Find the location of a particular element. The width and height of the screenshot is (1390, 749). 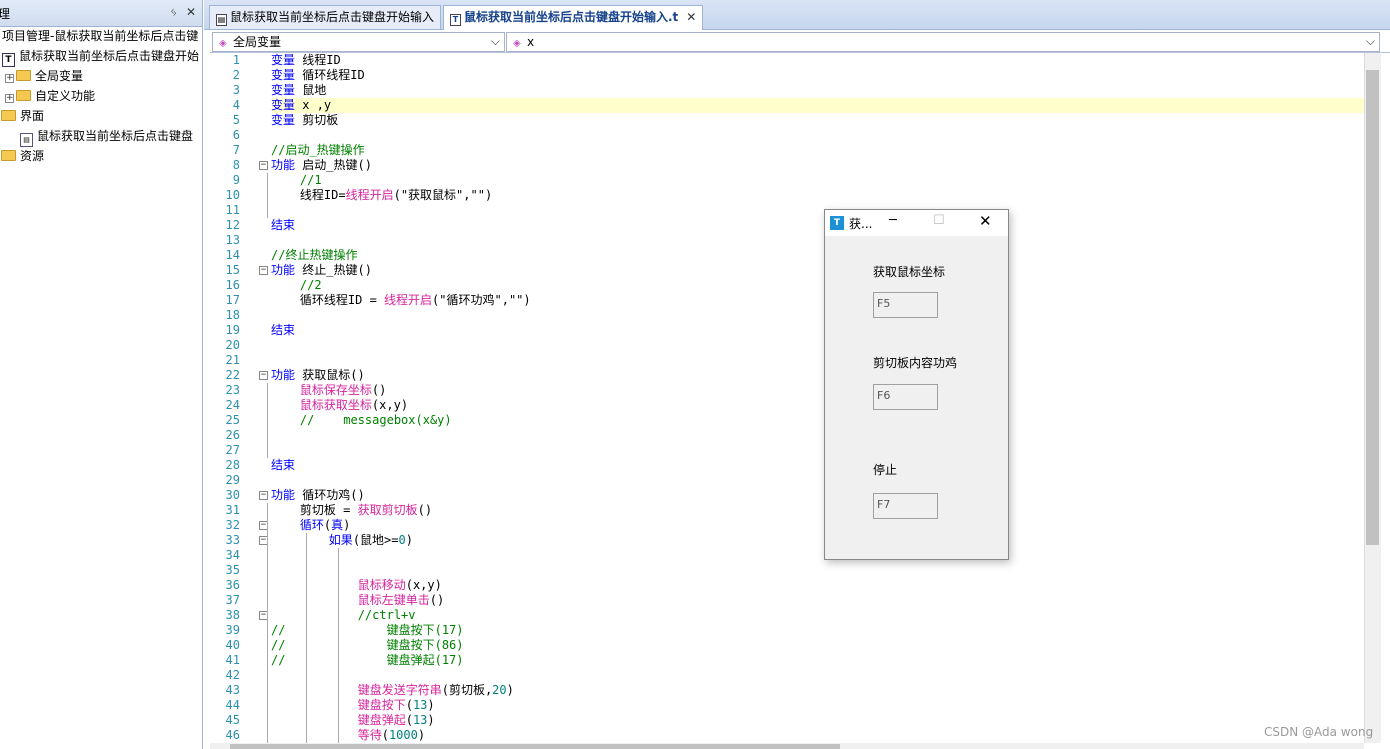

code-line: 鼠标左键单击() is located at coordinates (357, 600).